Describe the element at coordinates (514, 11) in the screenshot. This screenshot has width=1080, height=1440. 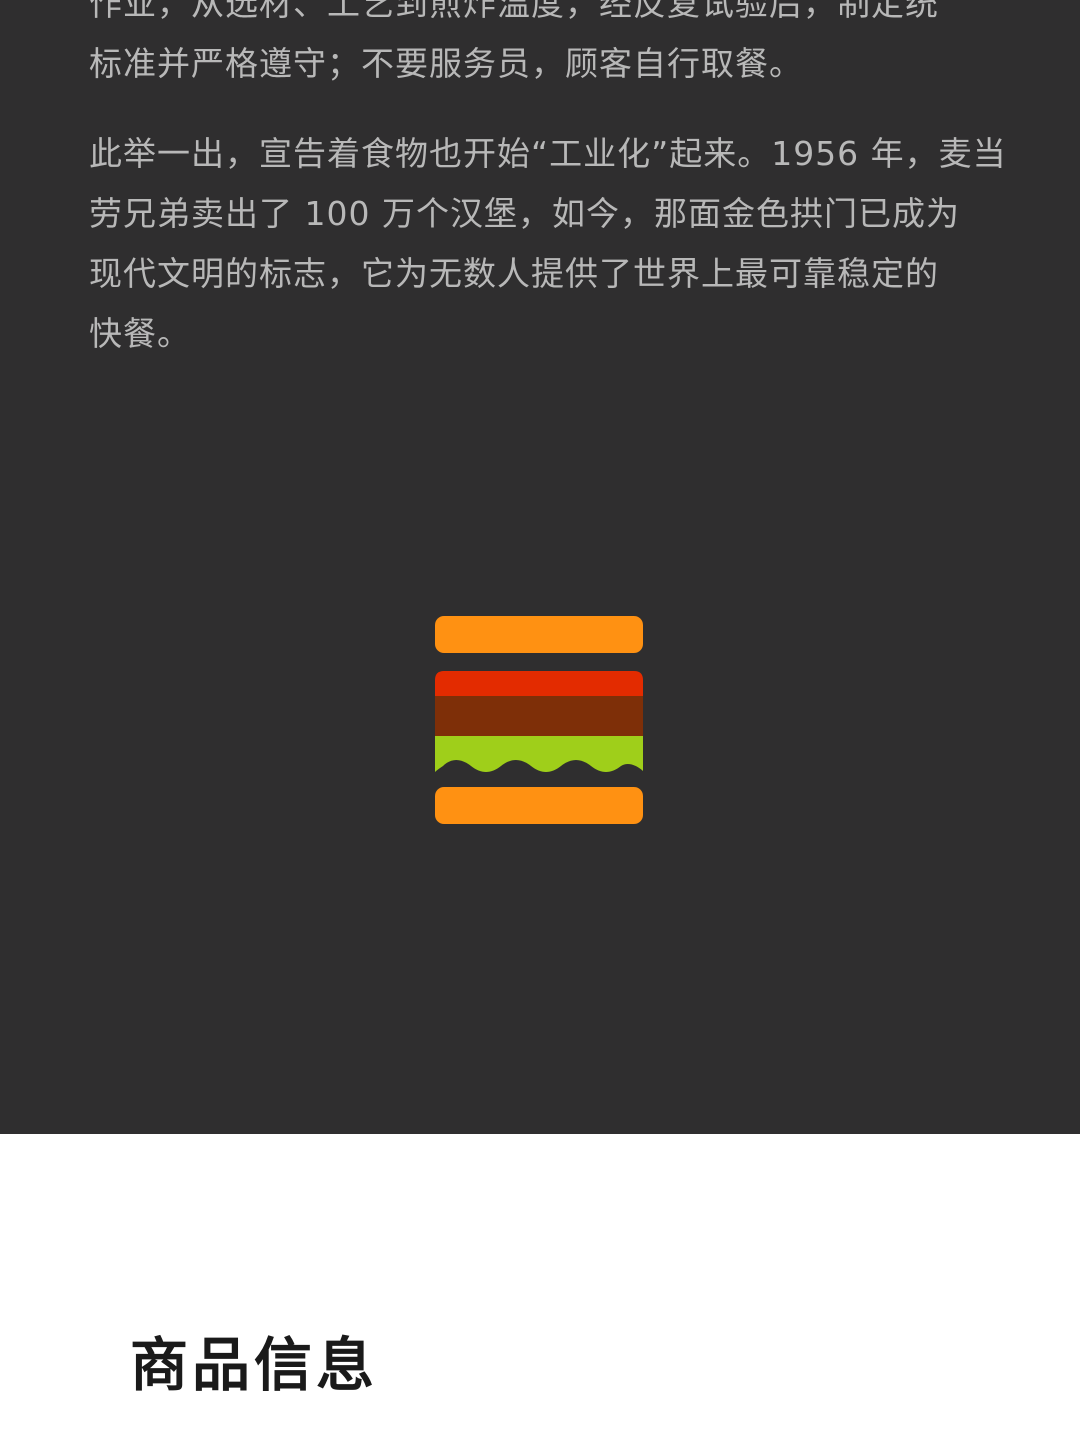
I see `paragraph-1-line-1: 作业，从选材、工艺到煎炸温度，经反复试验后，制定统` at that location.